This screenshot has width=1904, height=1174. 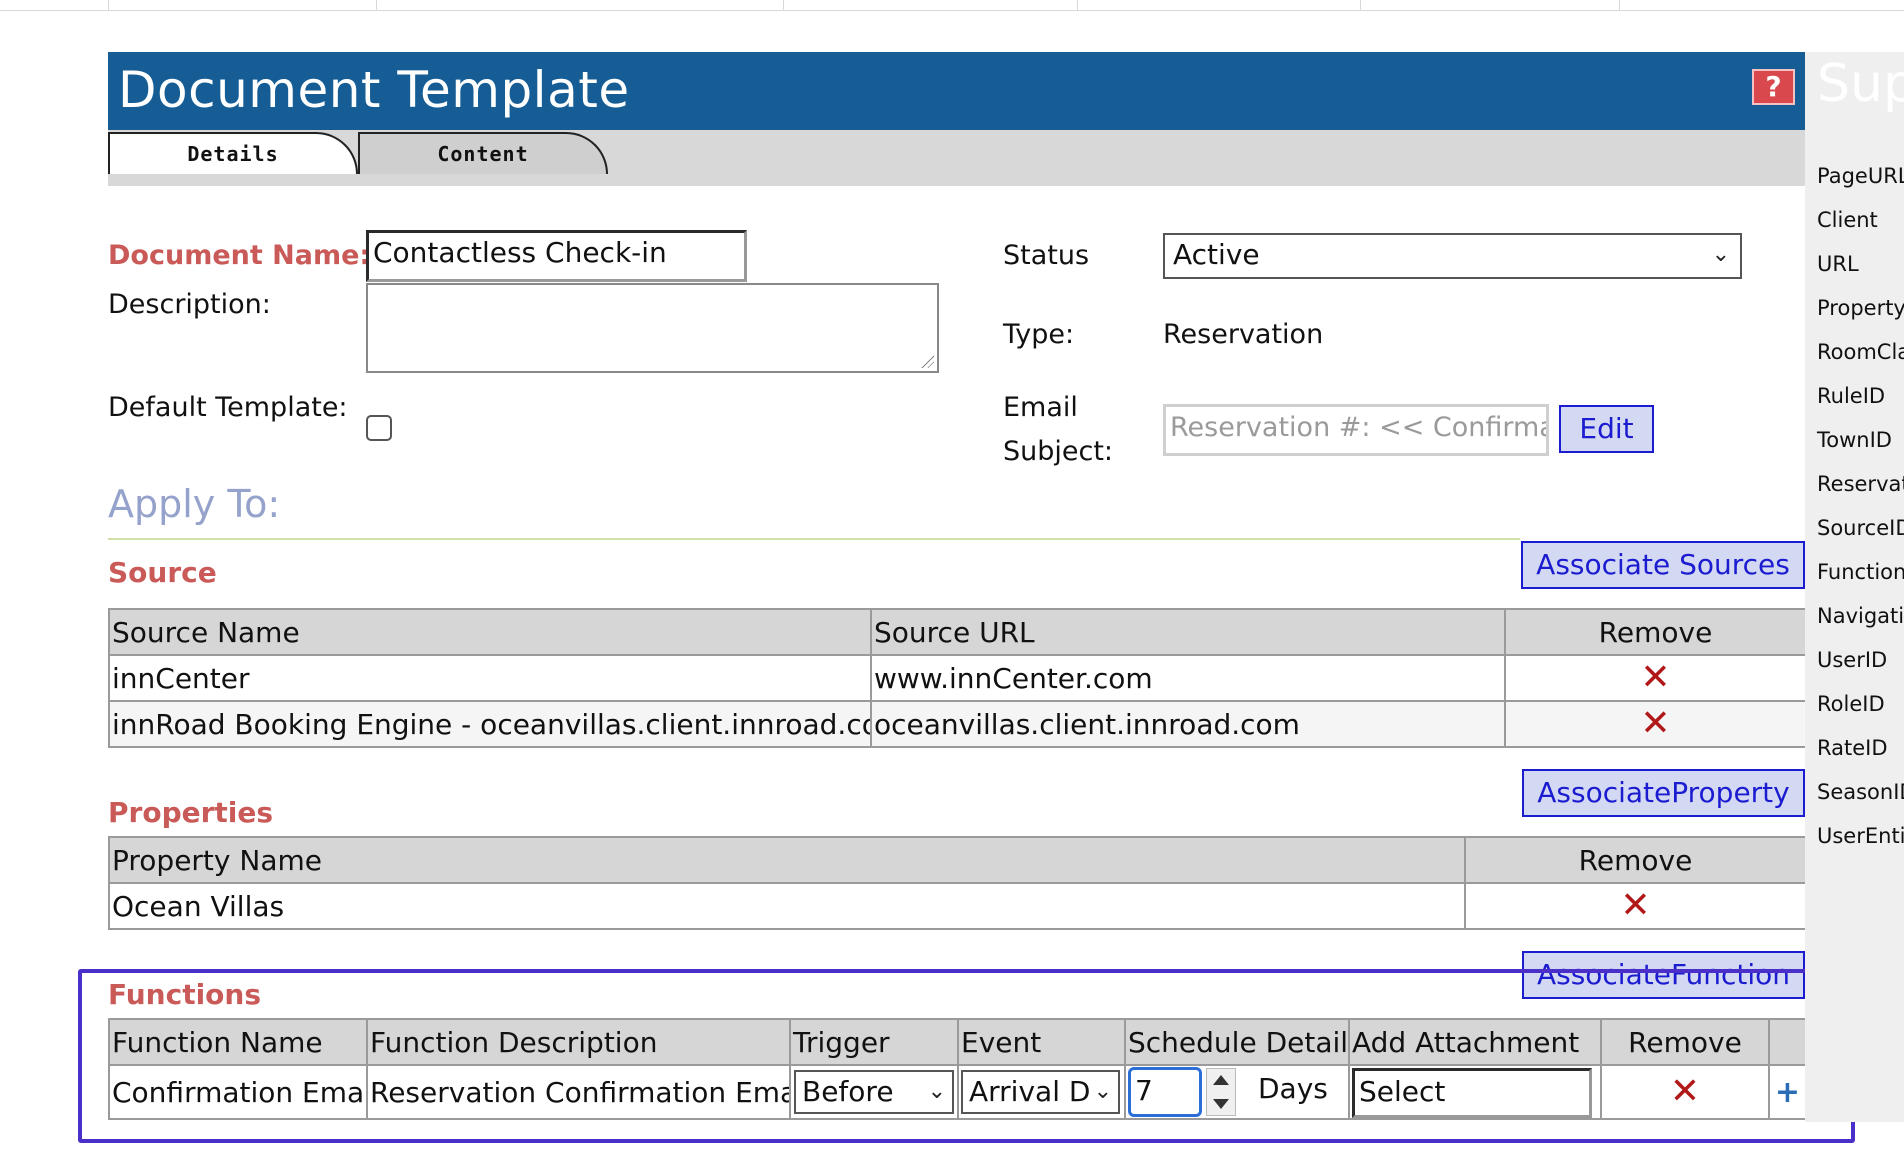 What do you see at coordinates (874, 1042) in the screenshot?
I see `column-header-trigger: Trigger` at bounding box center [874, 1042].